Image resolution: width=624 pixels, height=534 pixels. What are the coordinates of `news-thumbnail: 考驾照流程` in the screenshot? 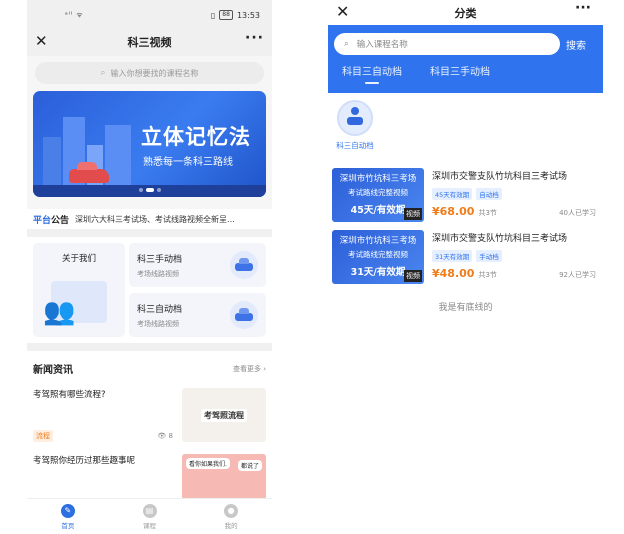 It's located at (224, 415).